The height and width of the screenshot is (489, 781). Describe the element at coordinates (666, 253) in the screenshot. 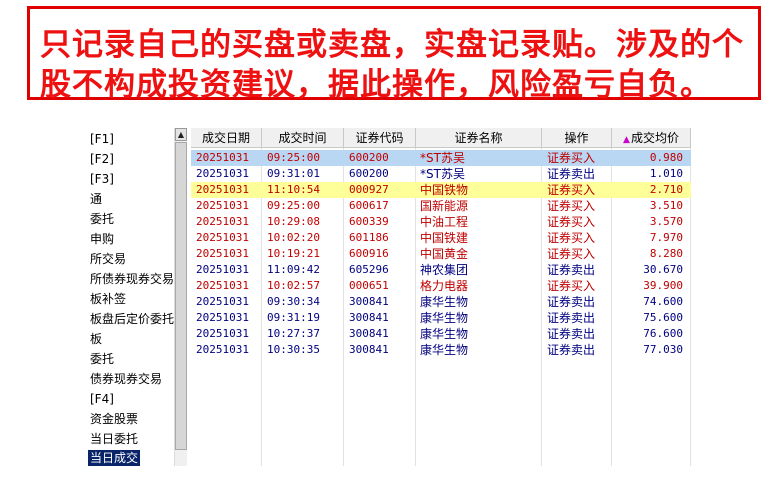

I see `cell-avg-price: 8.280` at that location.